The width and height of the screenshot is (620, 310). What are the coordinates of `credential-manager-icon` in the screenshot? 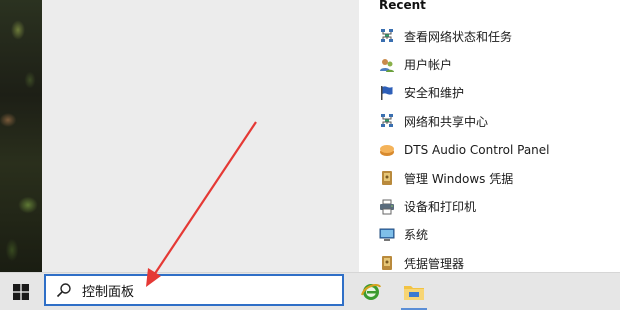 It's located at (387, 263).